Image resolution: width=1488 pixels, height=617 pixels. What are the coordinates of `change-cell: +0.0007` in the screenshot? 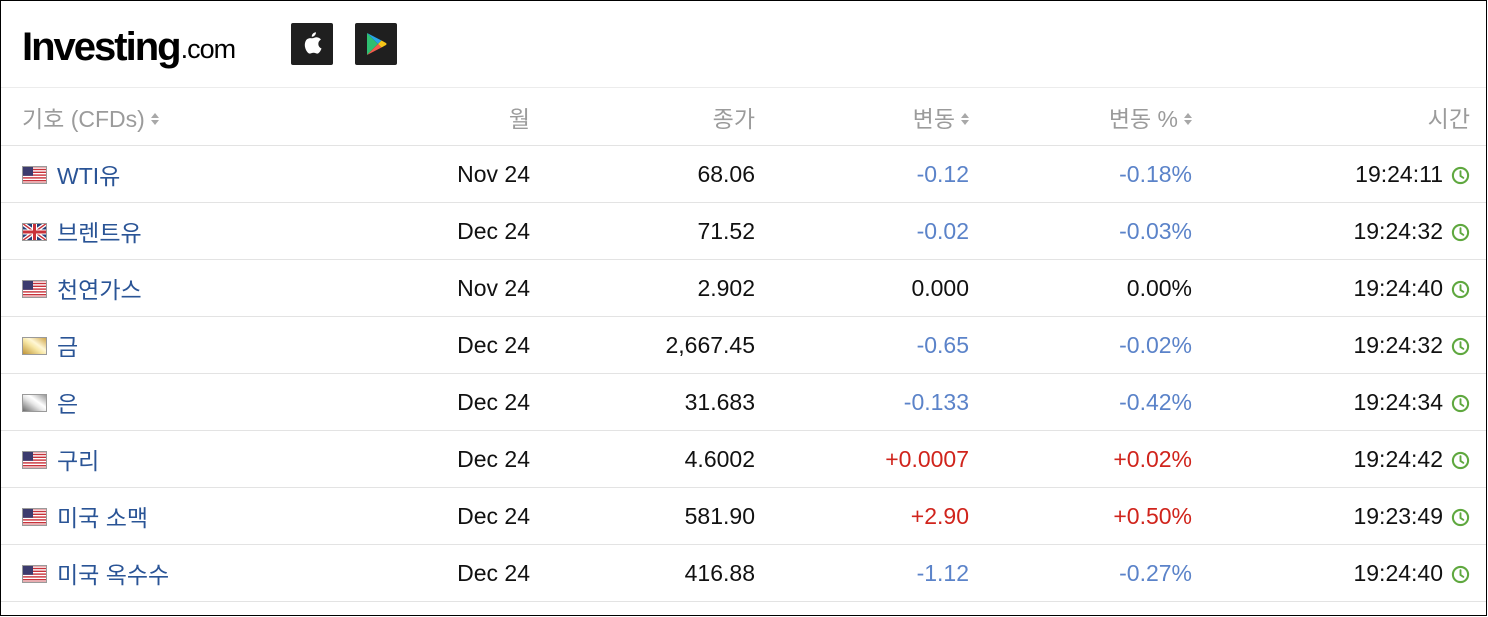 It's located at (862, 459).